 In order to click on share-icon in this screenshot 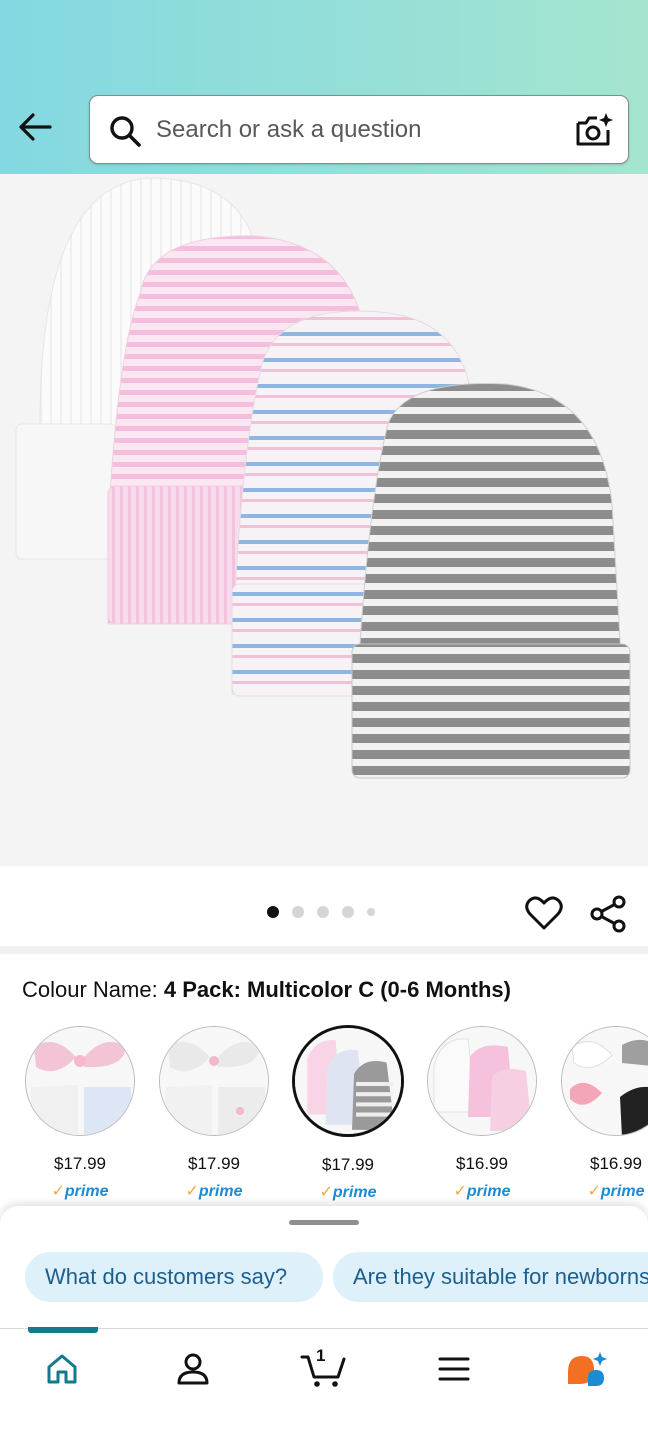, I will do `click(608, 914)`.